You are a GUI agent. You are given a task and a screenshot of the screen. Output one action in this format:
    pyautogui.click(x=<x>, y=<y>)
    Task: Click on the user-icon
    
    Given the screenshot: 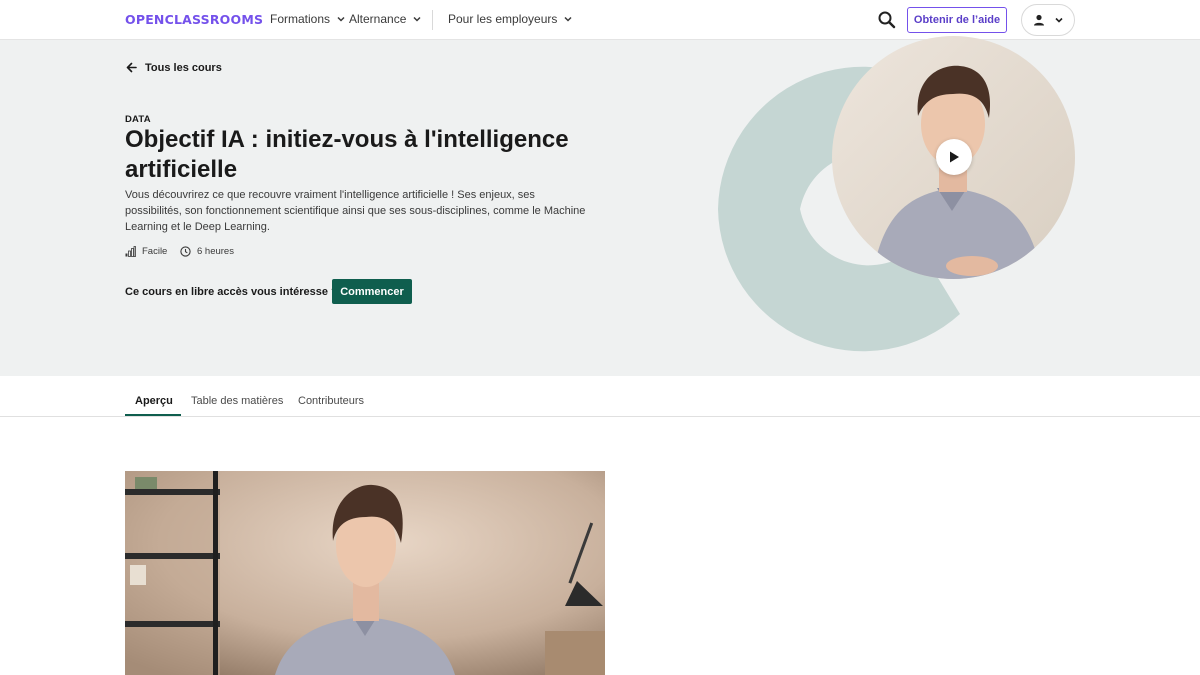 What is the action you would take?
    pyautogui.click(x=1038, y=20)
    